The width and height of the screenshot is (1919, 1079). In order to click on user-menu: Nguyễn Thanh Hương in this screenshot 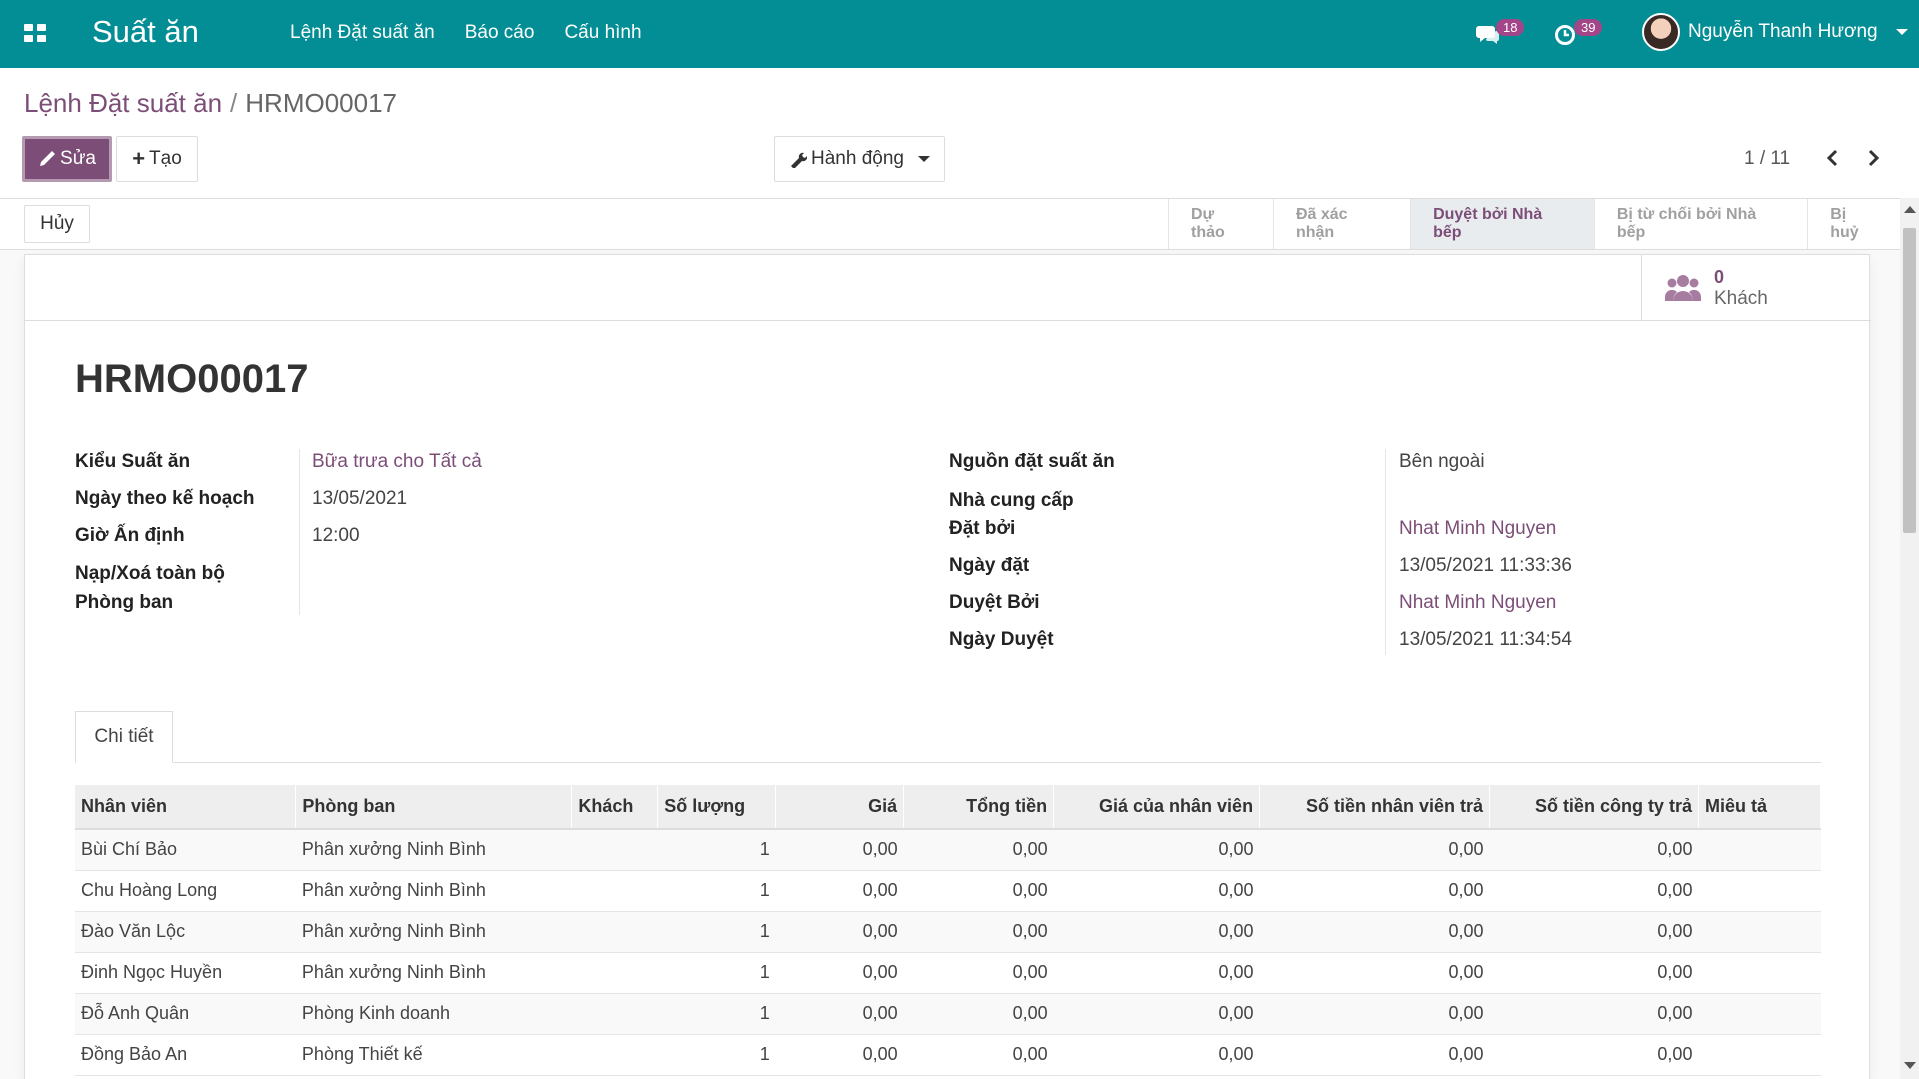, I will do `click(1775, 32)`.